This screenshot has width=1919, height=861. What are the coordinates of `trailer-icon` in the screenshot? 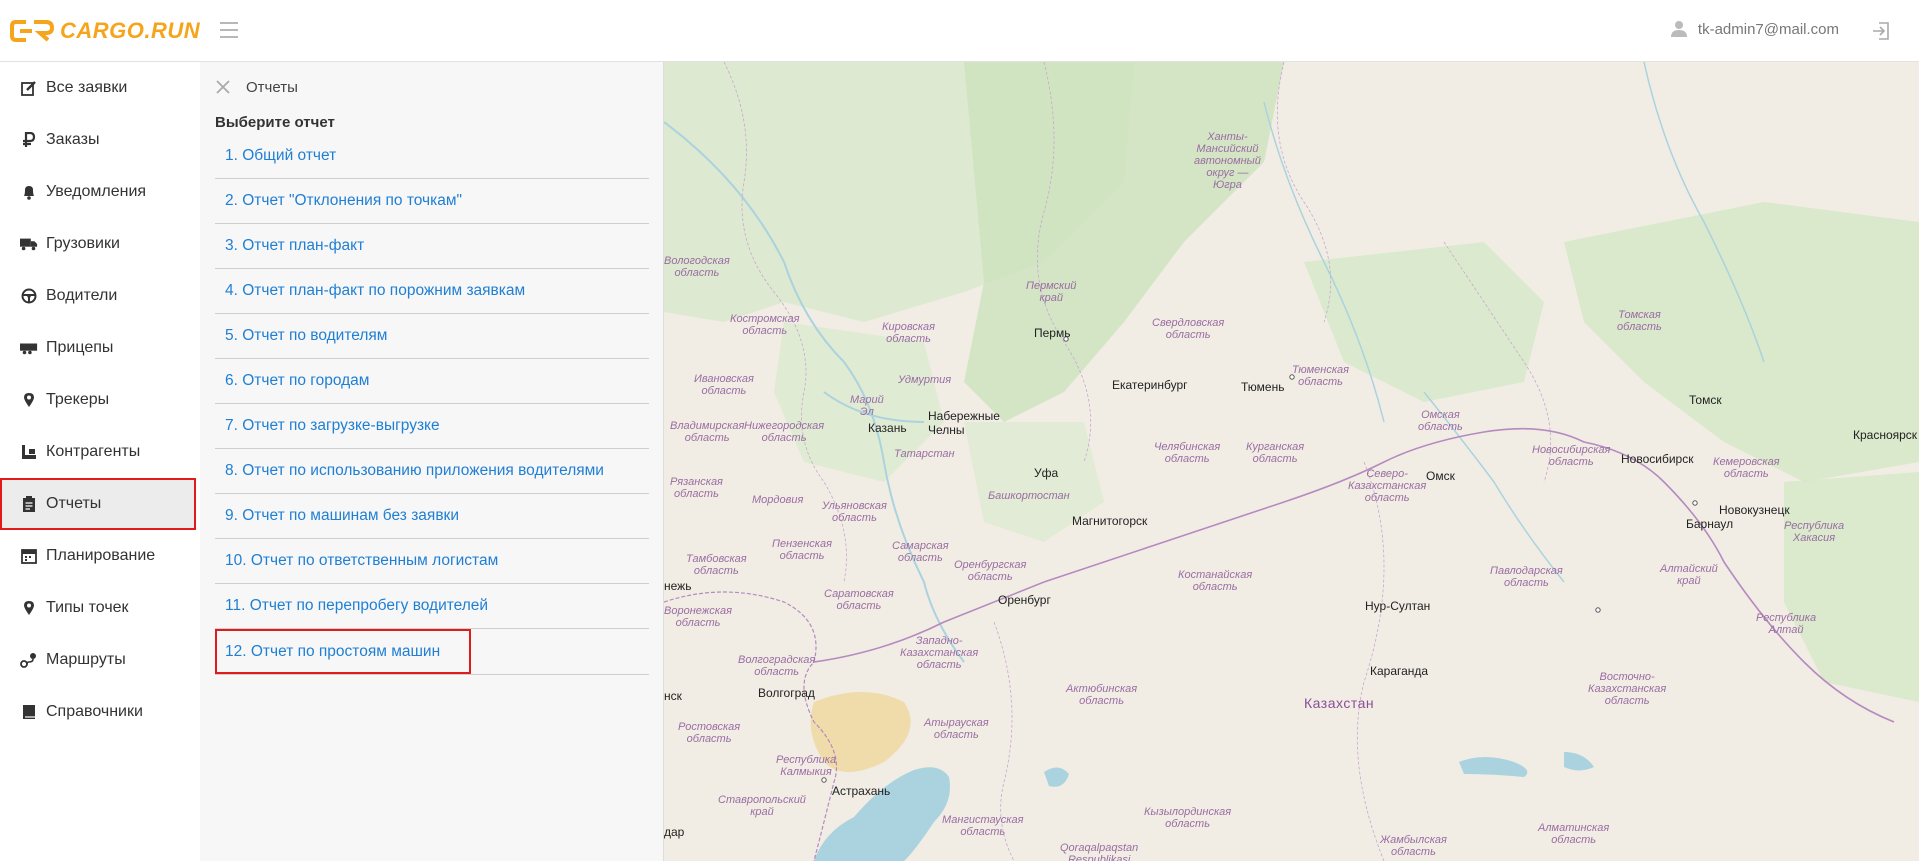 It's located at (29, 348).